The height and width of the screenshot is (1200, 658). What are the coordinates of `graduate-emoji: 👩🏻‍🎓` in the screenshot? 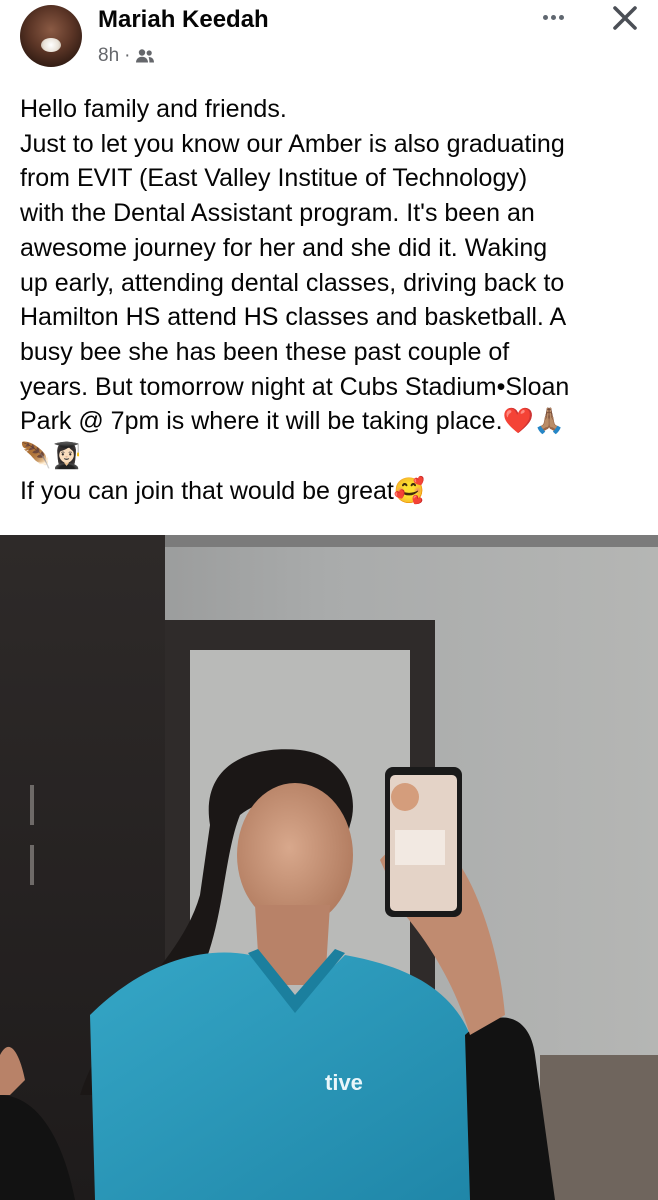 It's located at (67, 456).